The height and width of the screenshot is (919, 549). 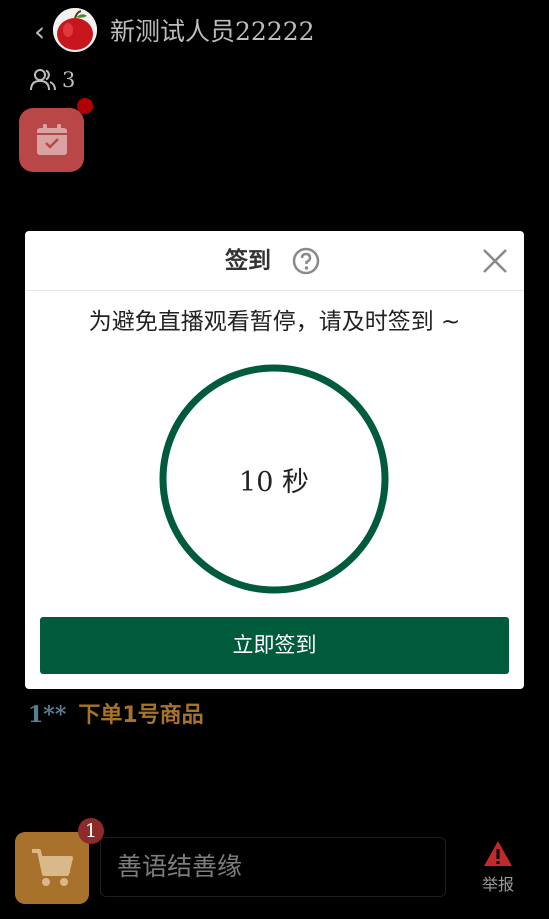 I want to click on viewer-count-value: 3, so click(x=69, y=80).